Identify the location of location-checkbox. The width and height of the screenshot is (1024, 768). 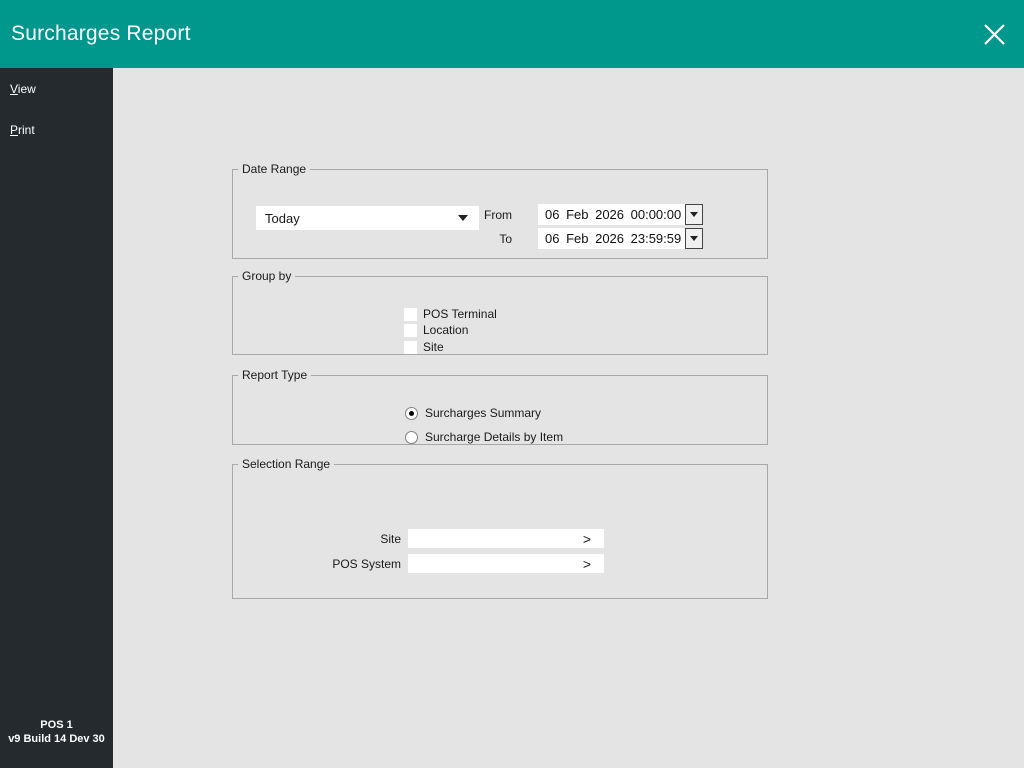
(410, 330).